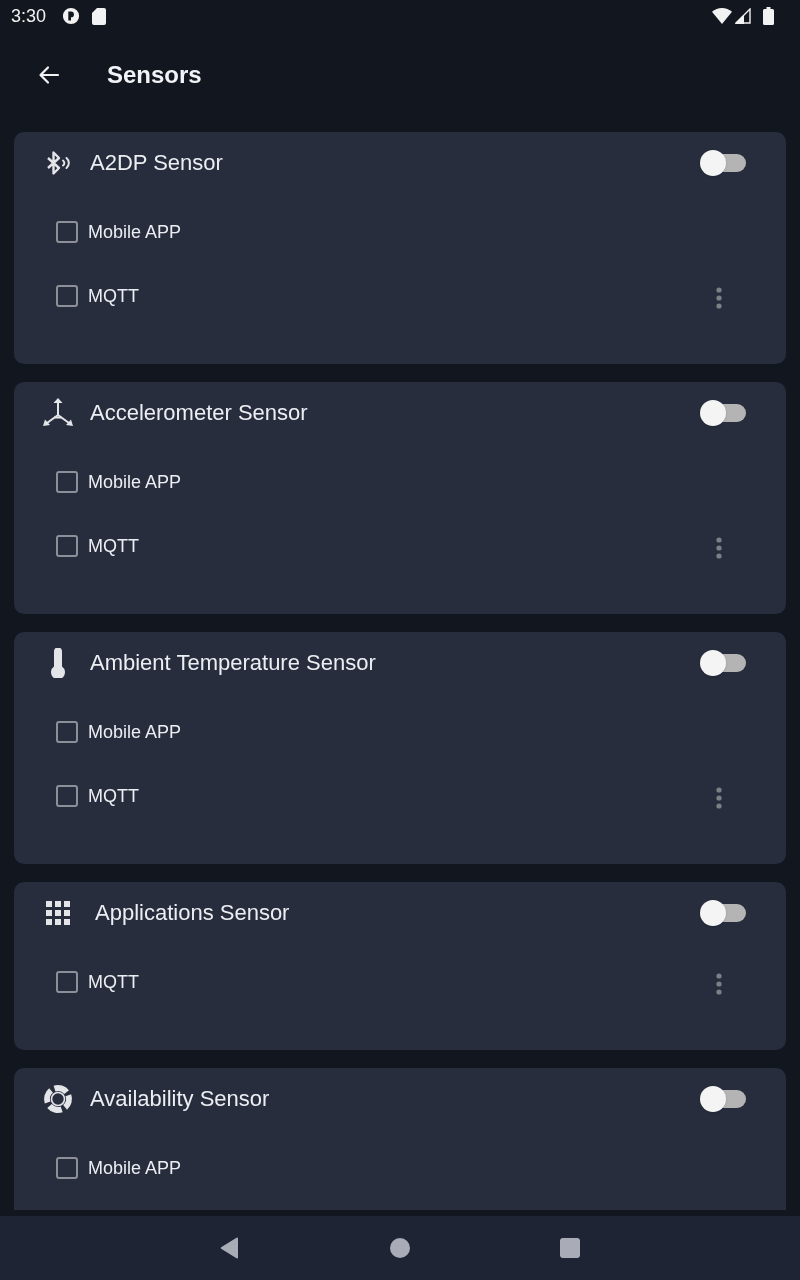  I want to click on nav-back-icon, so click(230, 1248).